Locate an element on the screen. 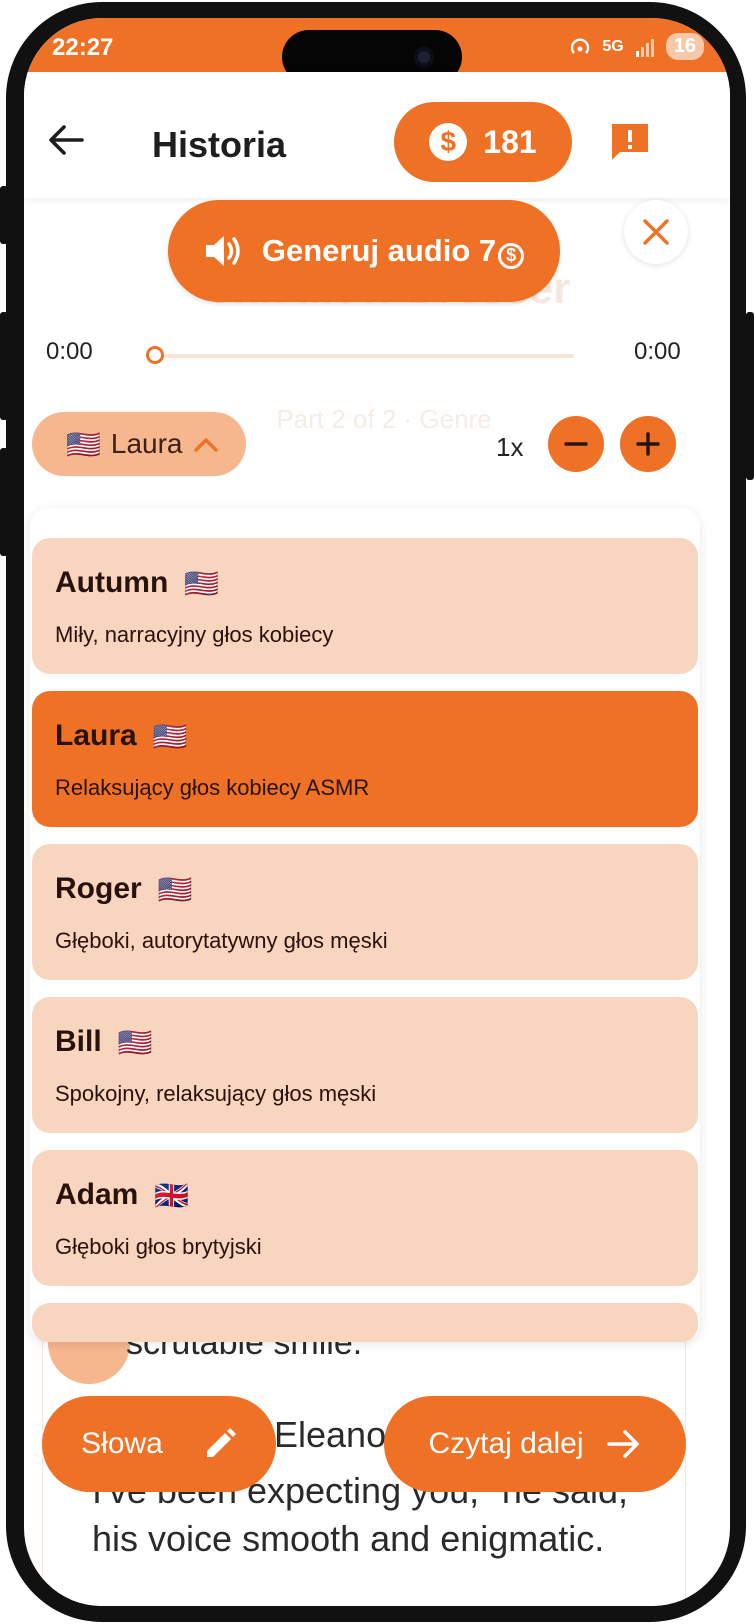  generate-audio-button: Generuj audio 7 $ is located at coordinates (364, 251).